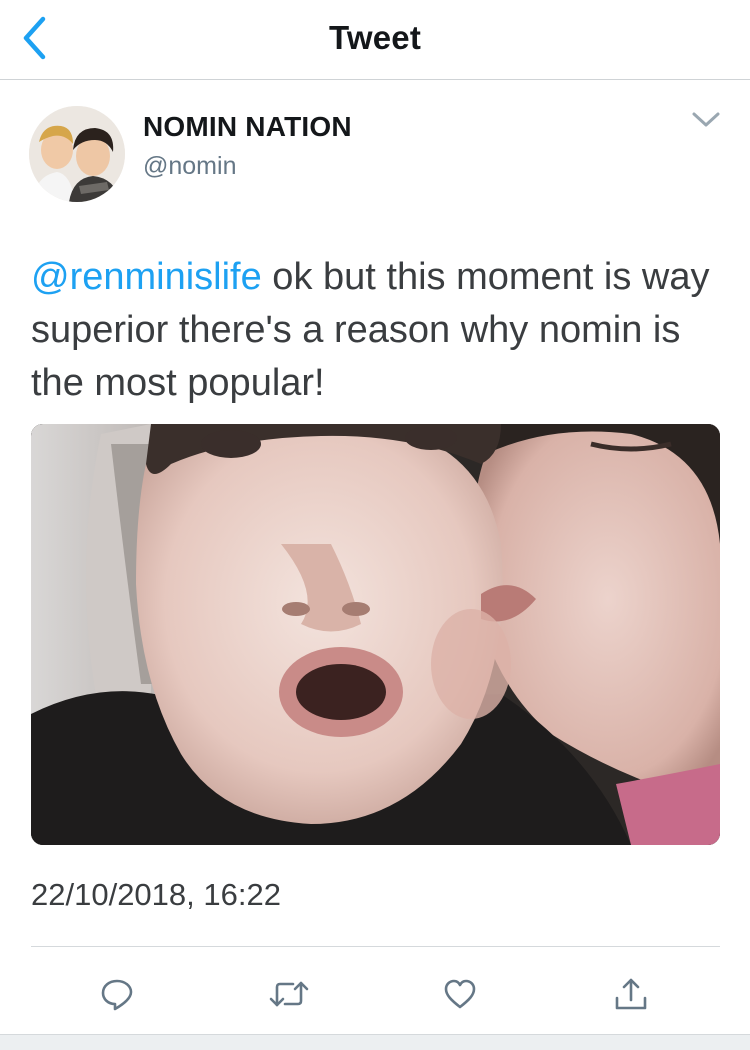  What do you see at coordinates (375, 946) in the screenshot?
I see `divider` at bounding box center [375, 946].